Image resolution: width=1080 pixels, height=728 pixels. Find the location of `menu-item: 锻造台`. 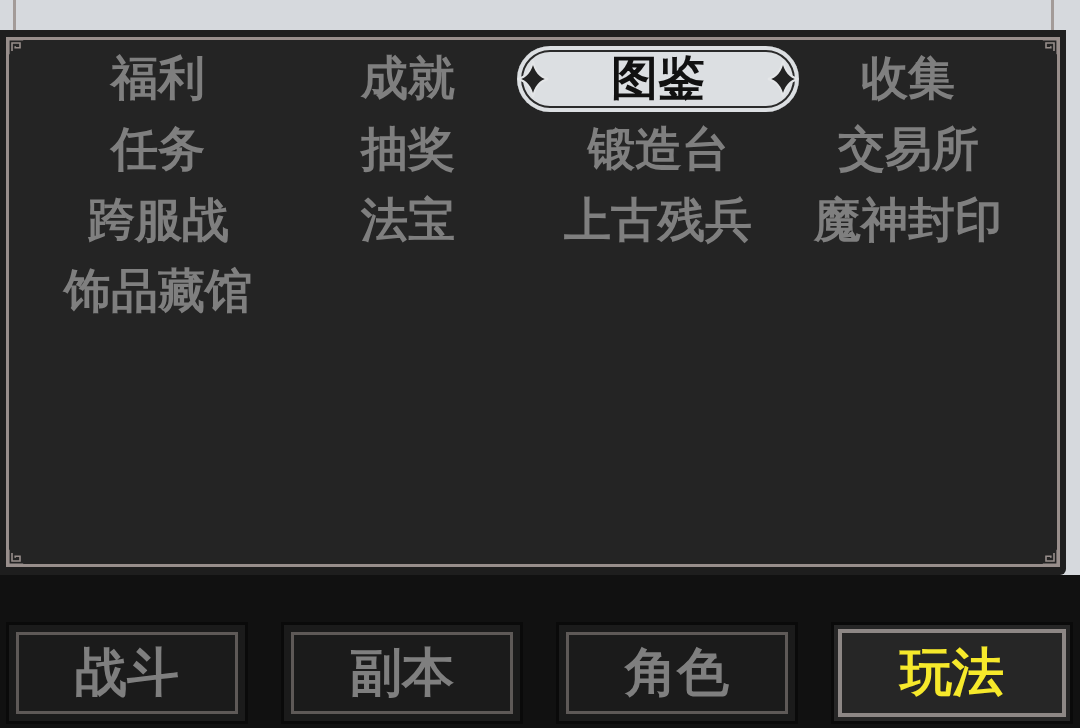

menu-item: 锻造台 is located at coordinates (658, 149).